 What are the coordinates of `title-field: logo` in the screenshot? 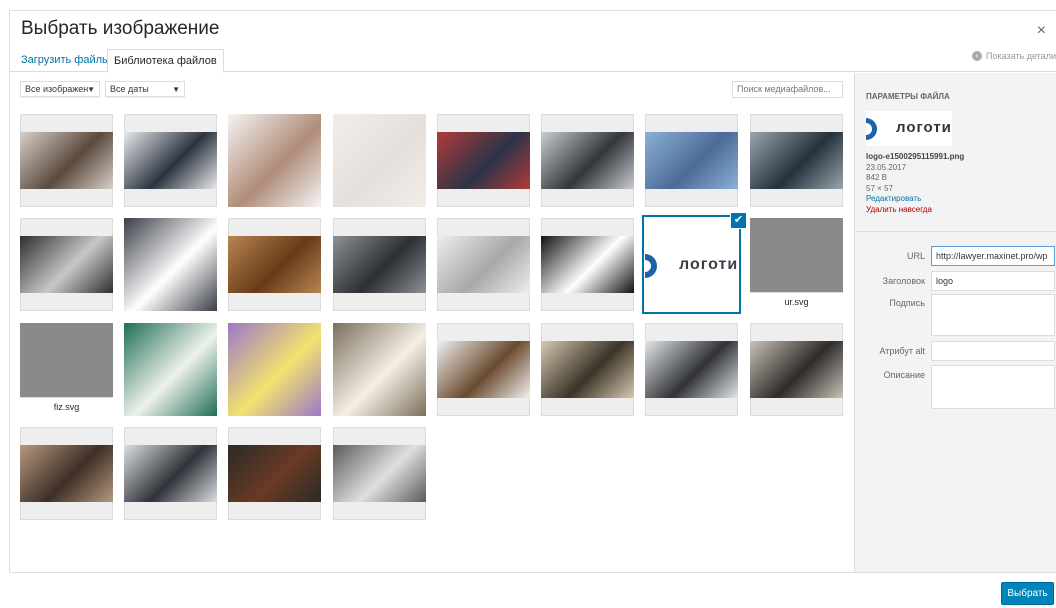 It's located at (993, 281).